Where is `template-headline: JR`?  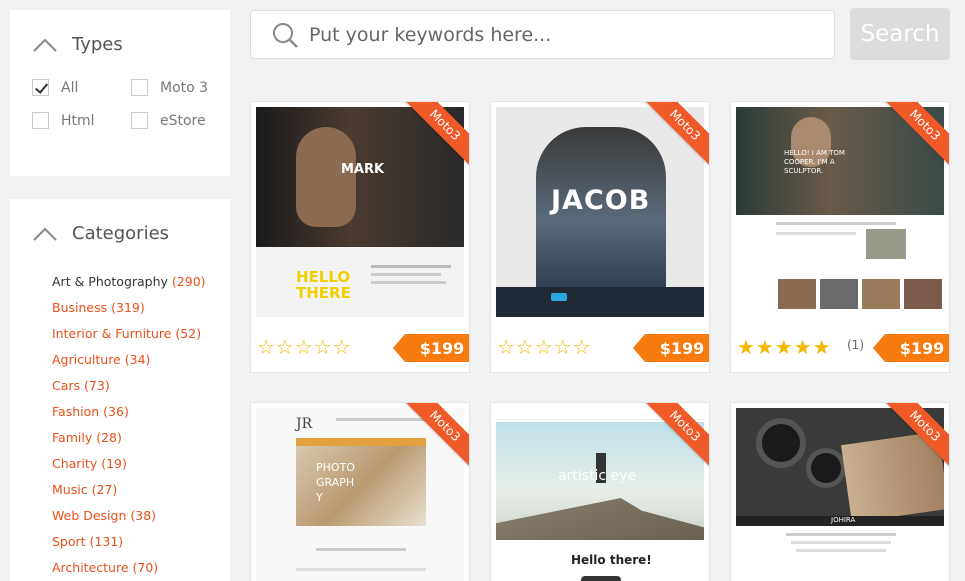 template-headline: JR is located at coordinates (304, 424).